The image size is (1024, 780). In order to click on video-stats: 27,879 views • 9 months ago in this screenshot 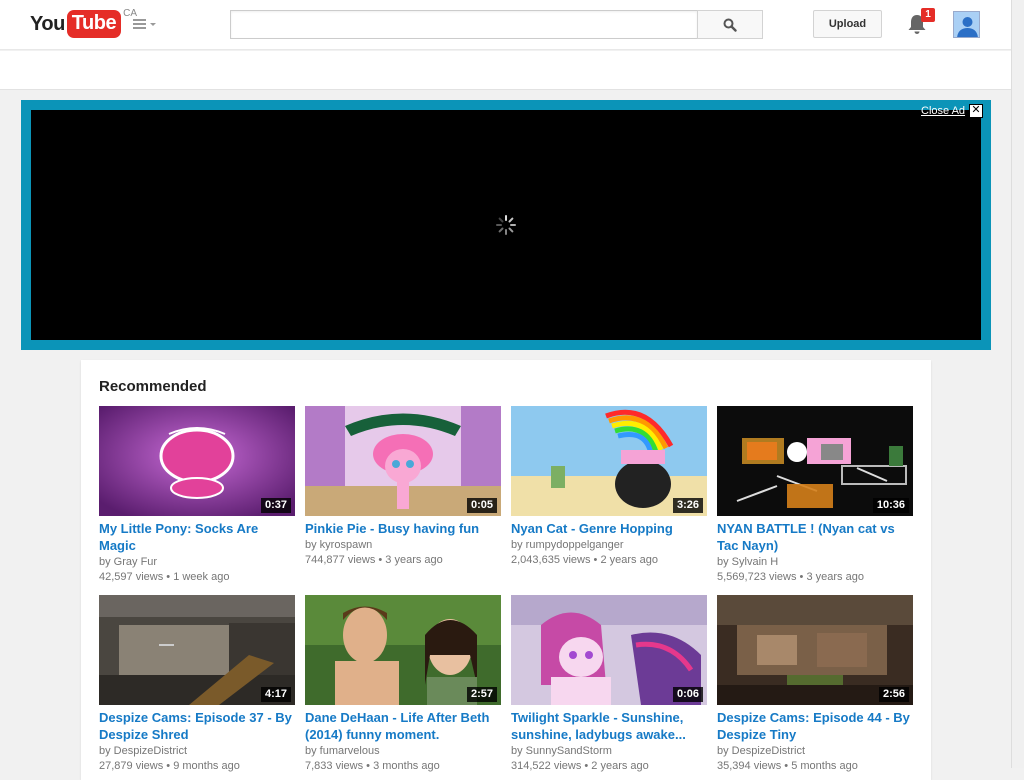, I will do `click(169, 766)`.